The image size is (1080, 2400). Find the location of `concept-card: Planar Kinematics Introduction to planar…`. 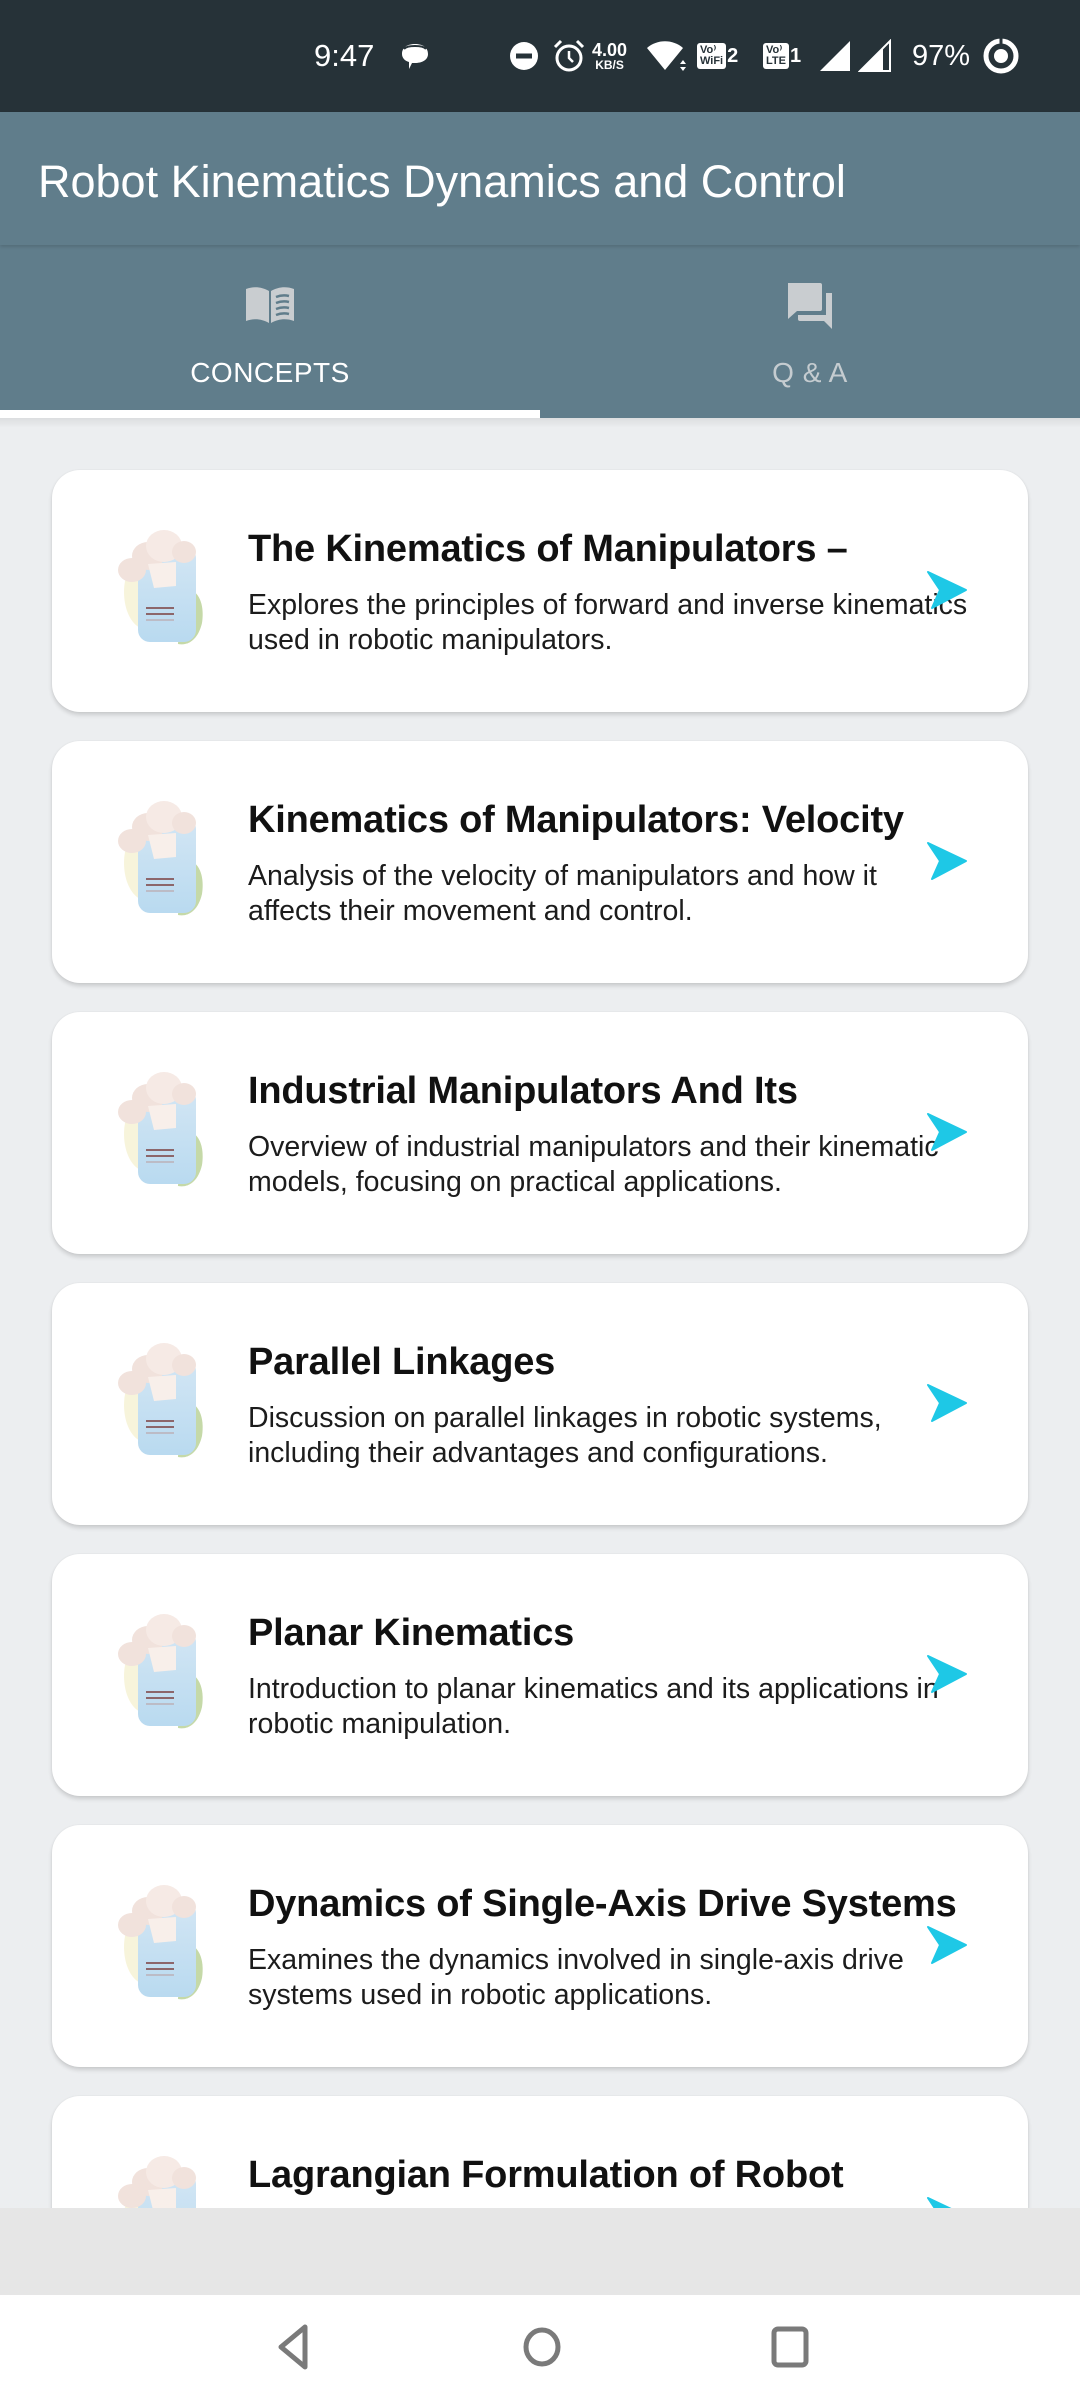

concept-card: Planar Kinematics Introduction to planar… is located at coordinates (540, 1675).